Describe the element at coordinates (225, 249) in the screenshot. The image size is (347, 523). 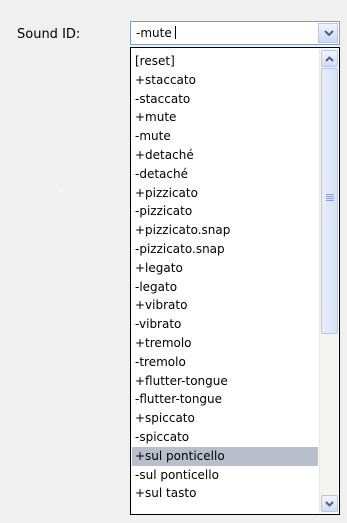
I see `dropdown-option: -pizzicato.snap` at that location.